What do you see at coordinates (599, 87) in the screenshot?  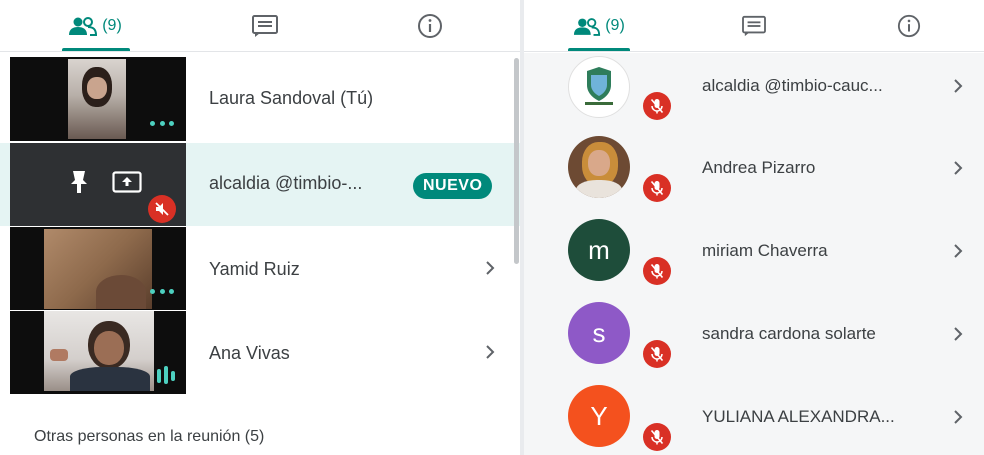 I see `avatar-logo` at bounding box center [599, 87].